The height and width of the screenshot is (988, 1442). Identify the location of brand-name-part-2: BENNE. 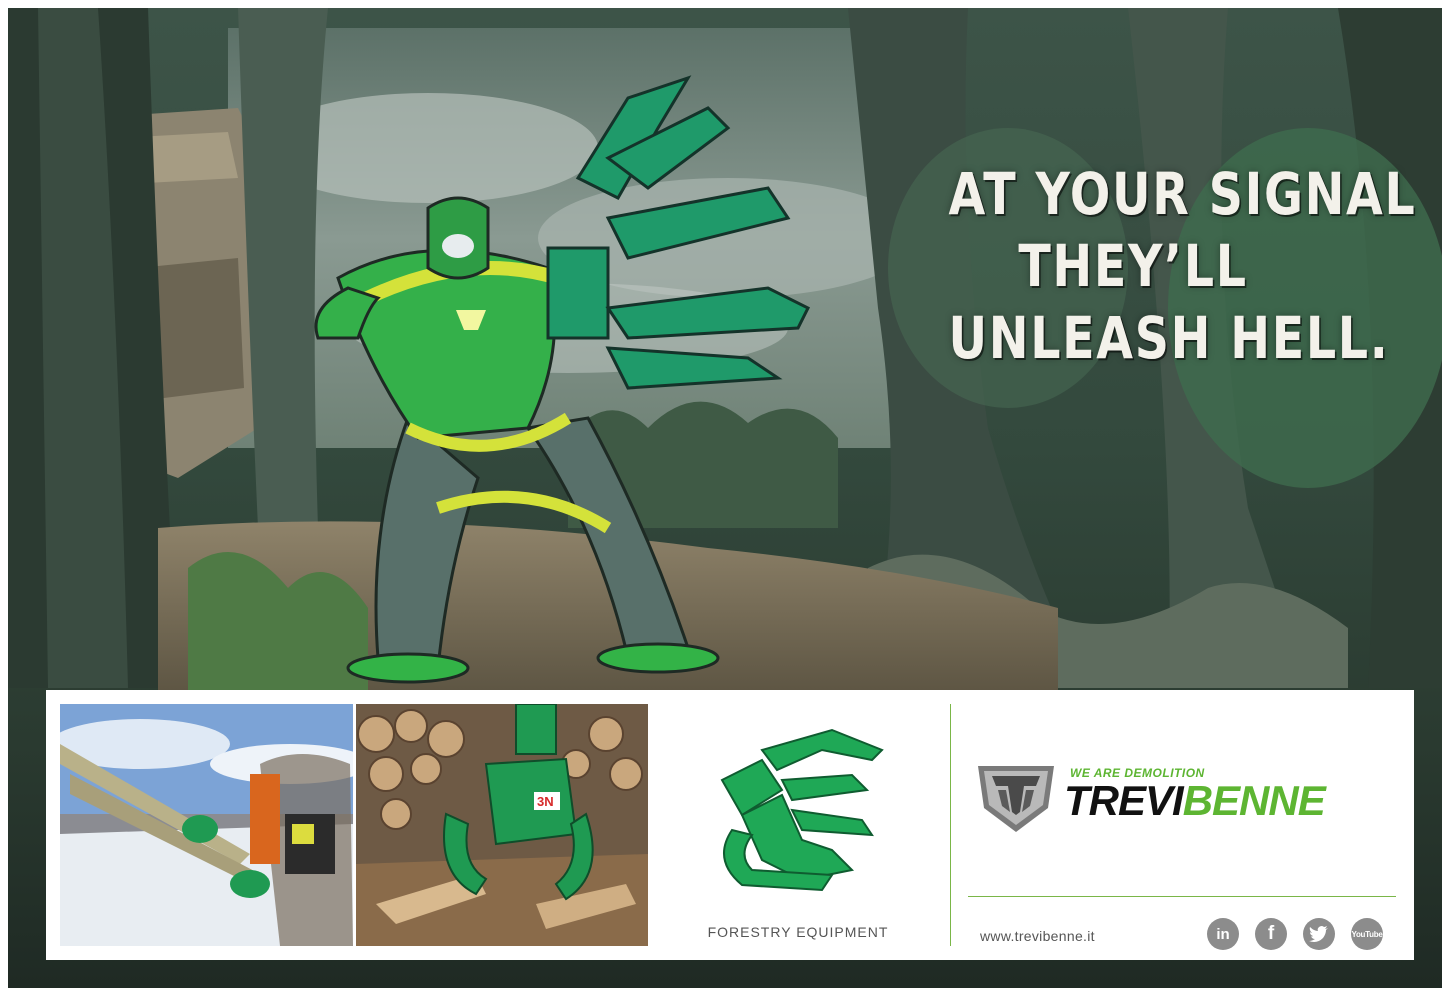
(1254, 800).